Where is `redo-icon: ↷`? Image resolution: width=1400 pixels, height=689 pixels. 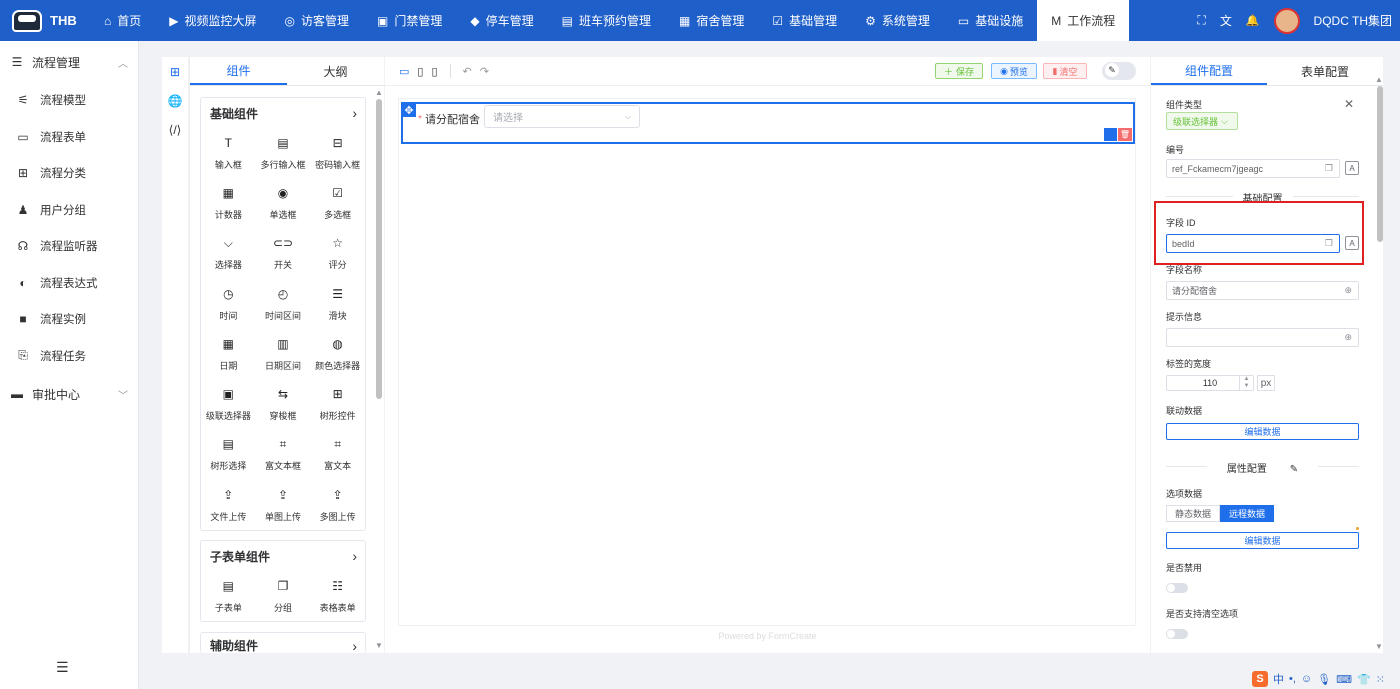
redo-icon: ↷ is located at coordinates (484, 71).